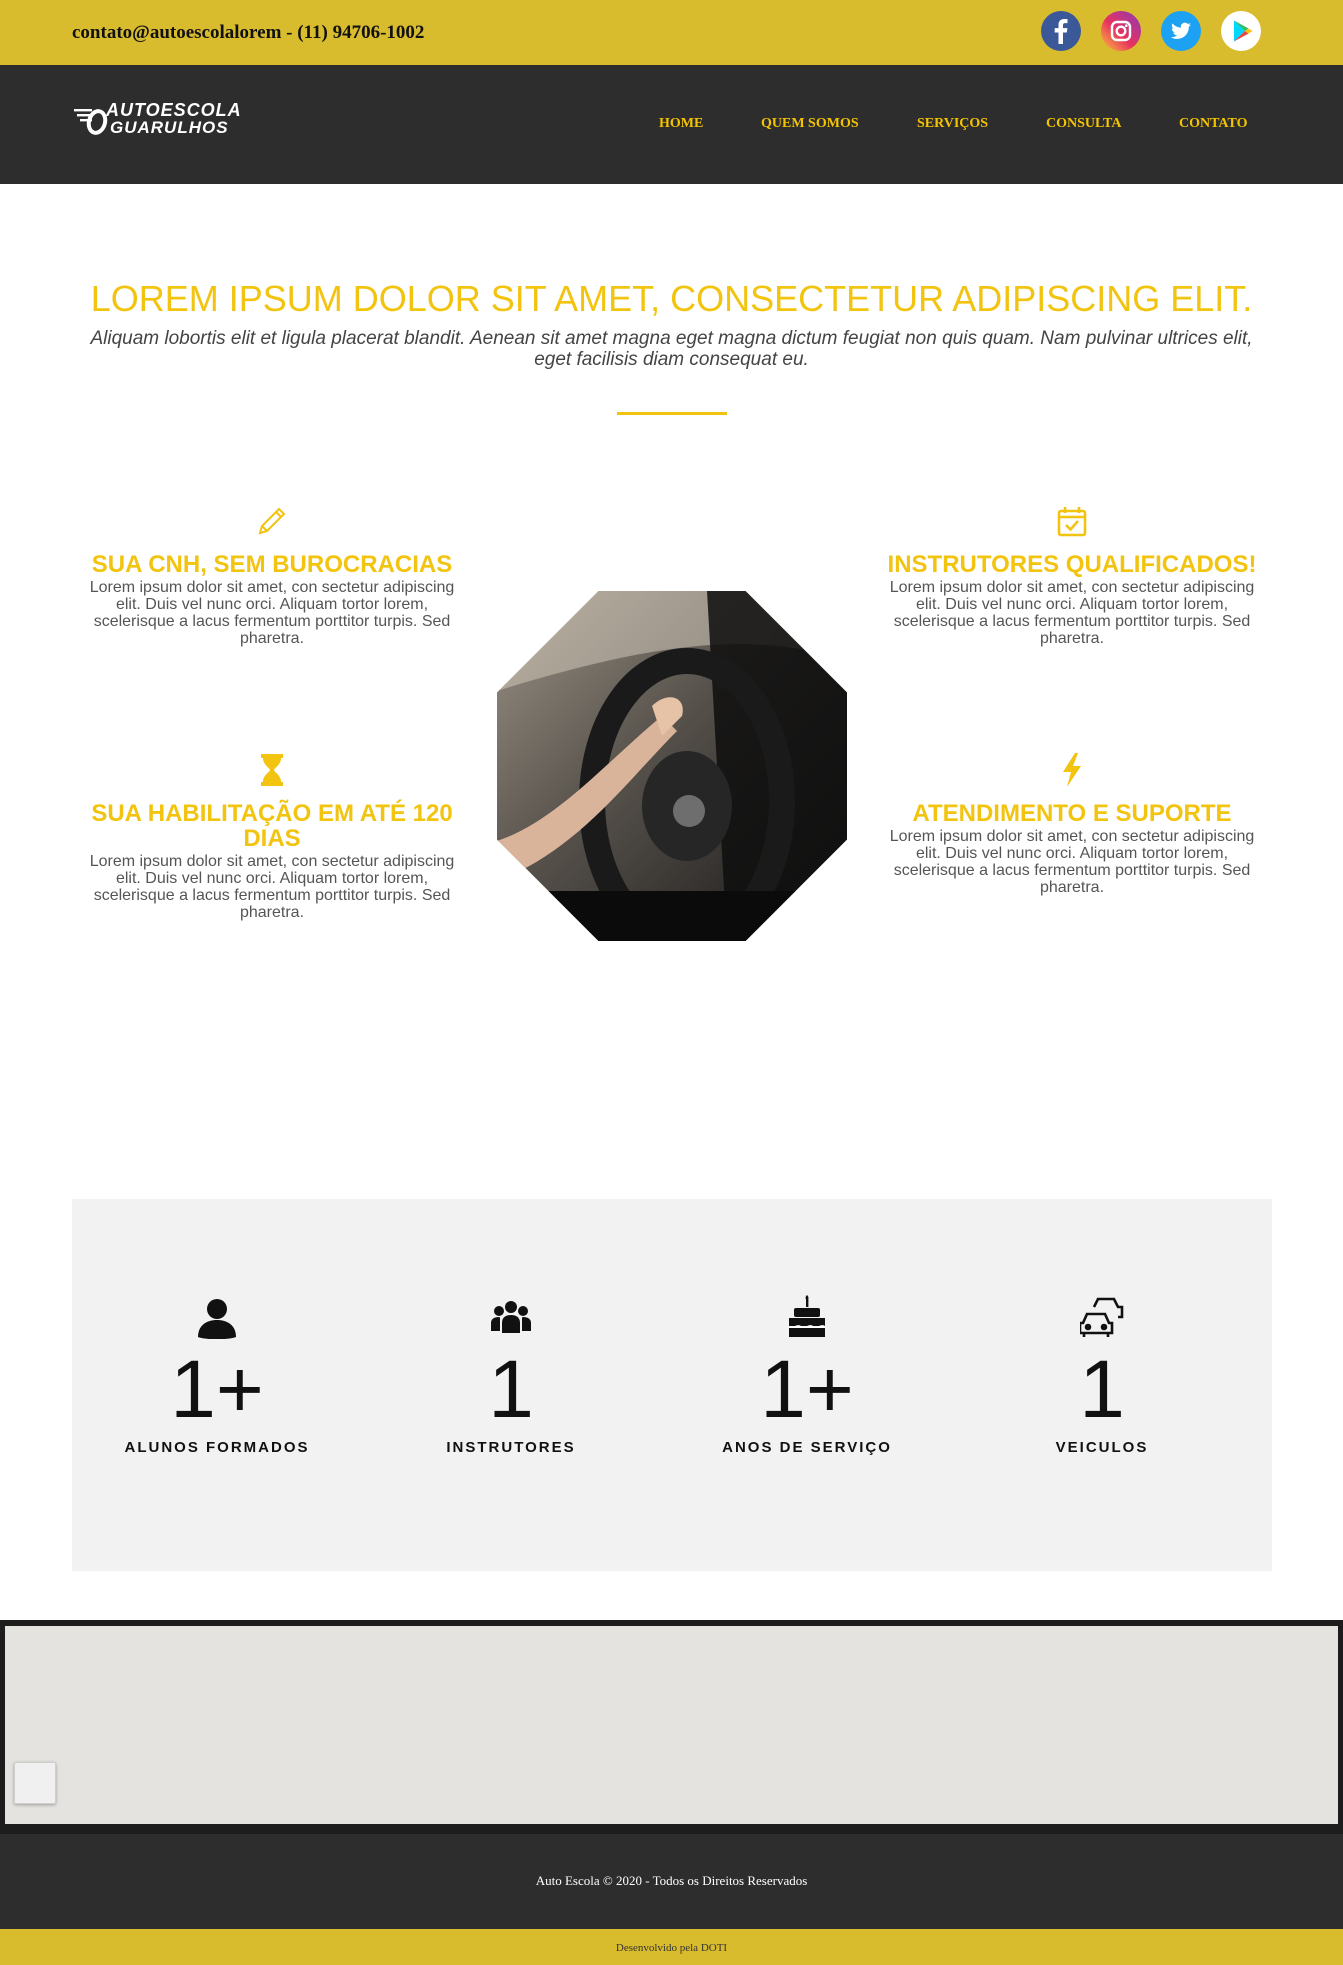 Image resolution: width=1343 pixels, height=1965 pixels. I want to click on nav-home: HOME, so click(681, 124).